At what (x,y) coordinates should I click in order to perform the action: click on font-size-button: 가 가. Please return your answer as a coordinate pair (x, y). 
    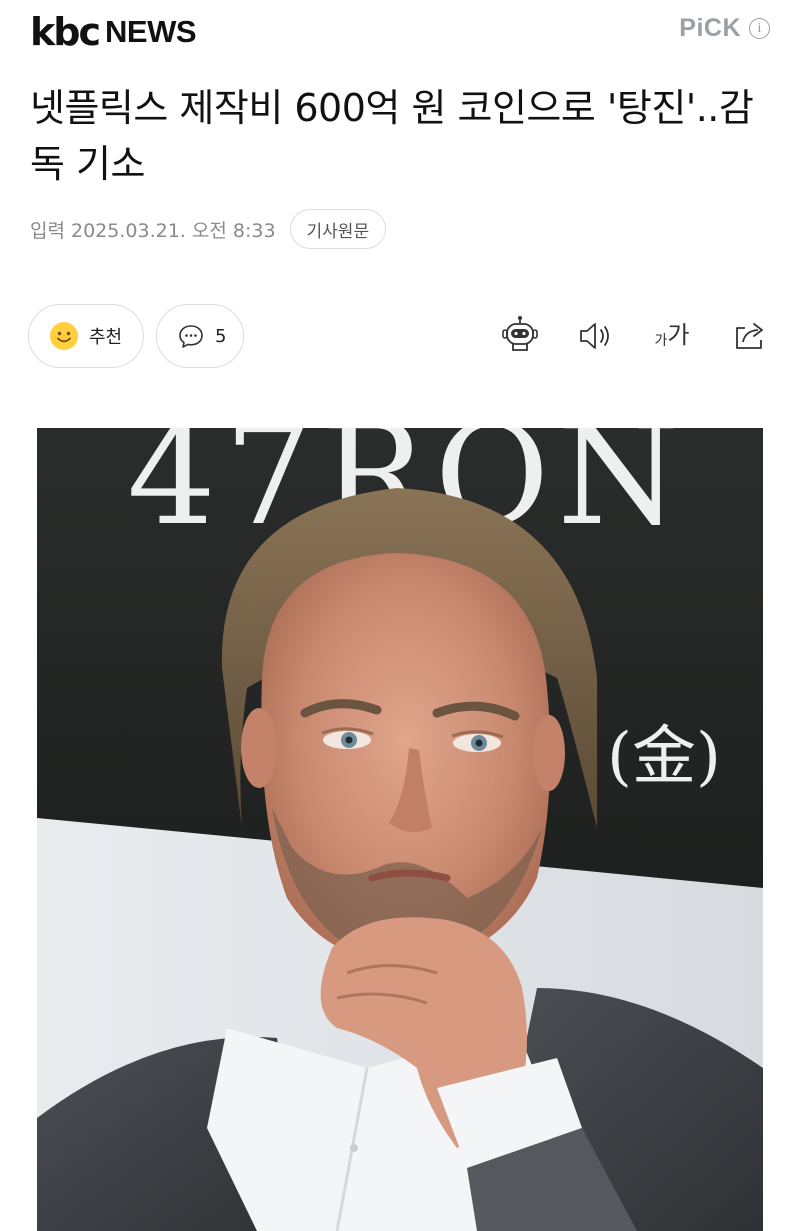
    Looking at the image, I should click on (672, 336).